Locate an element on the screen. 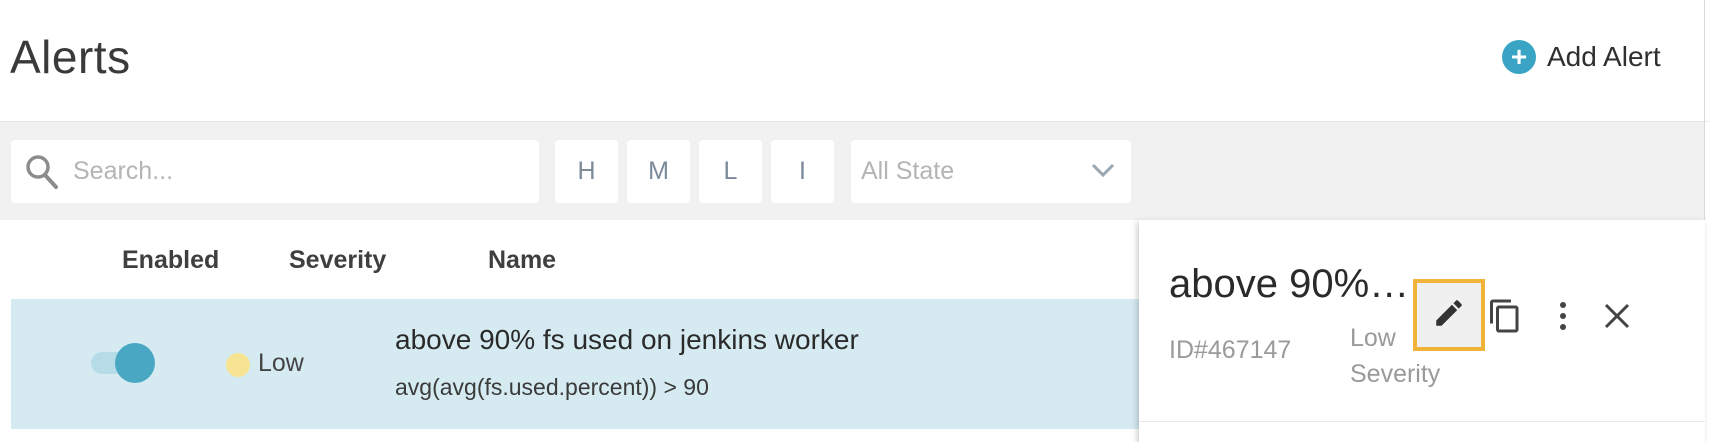 Image resolution: width=1709 pixels, height=442 pixels. detail-alert-id: ID#467147 is located at coordinates (1230, 350).